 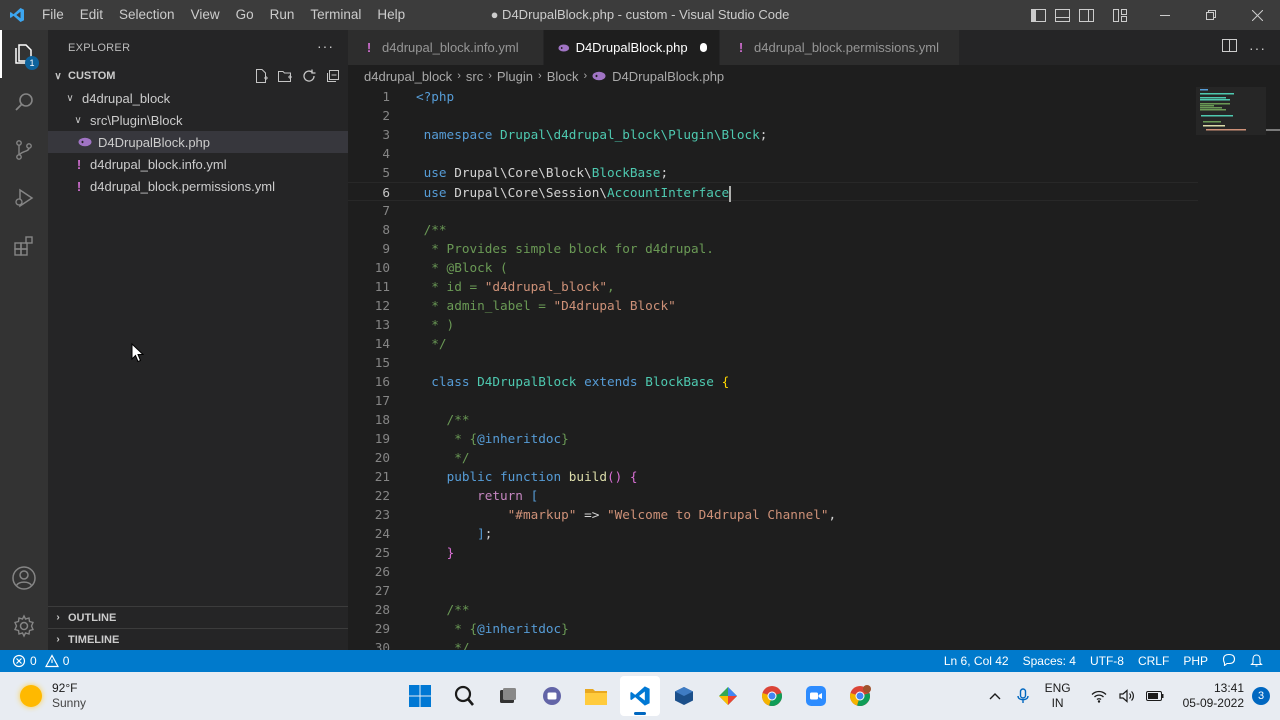 What do you see at coordinates (474, 76) in the screenshot?
I see `breadcrumb-item: src` at bounding box center [474, 76].